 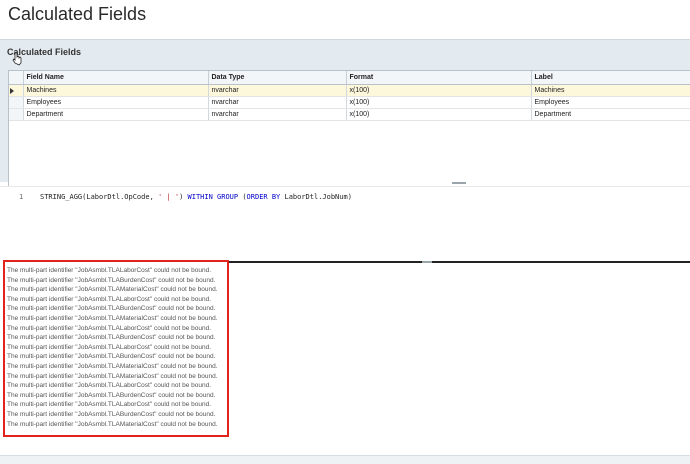 I want to click on row-selector-header, so click(x=16, y=78).